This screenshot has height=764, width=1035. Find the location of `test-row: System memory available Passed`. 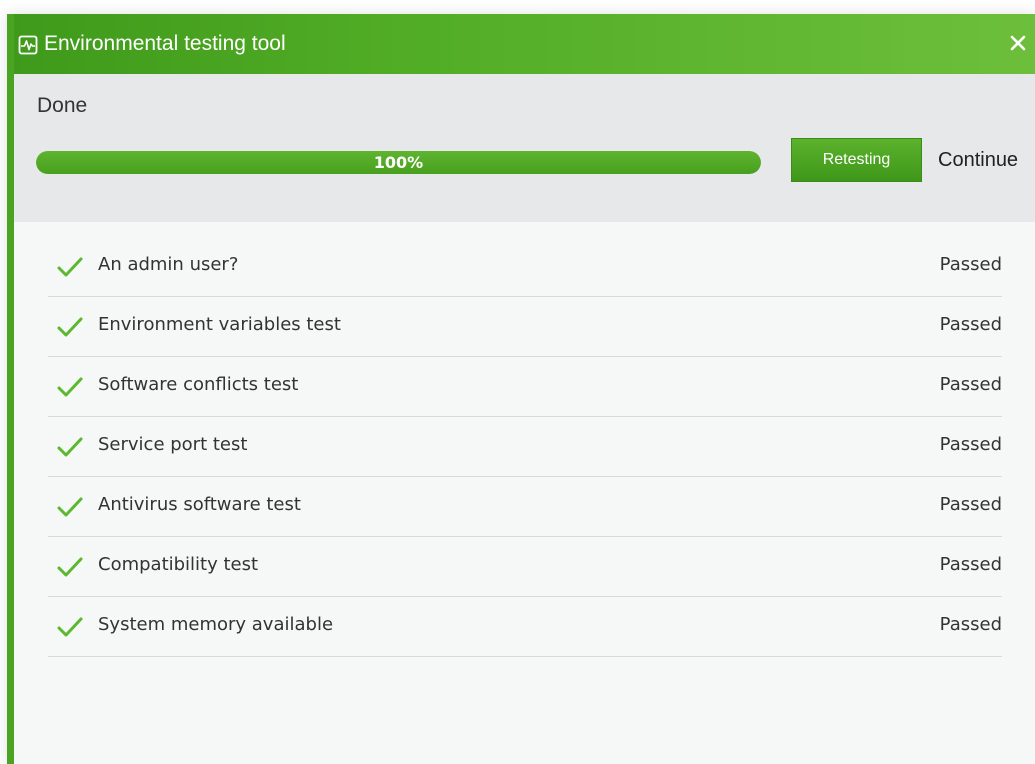

test-row: System memory available Passed is located at coordinates (525, 627).